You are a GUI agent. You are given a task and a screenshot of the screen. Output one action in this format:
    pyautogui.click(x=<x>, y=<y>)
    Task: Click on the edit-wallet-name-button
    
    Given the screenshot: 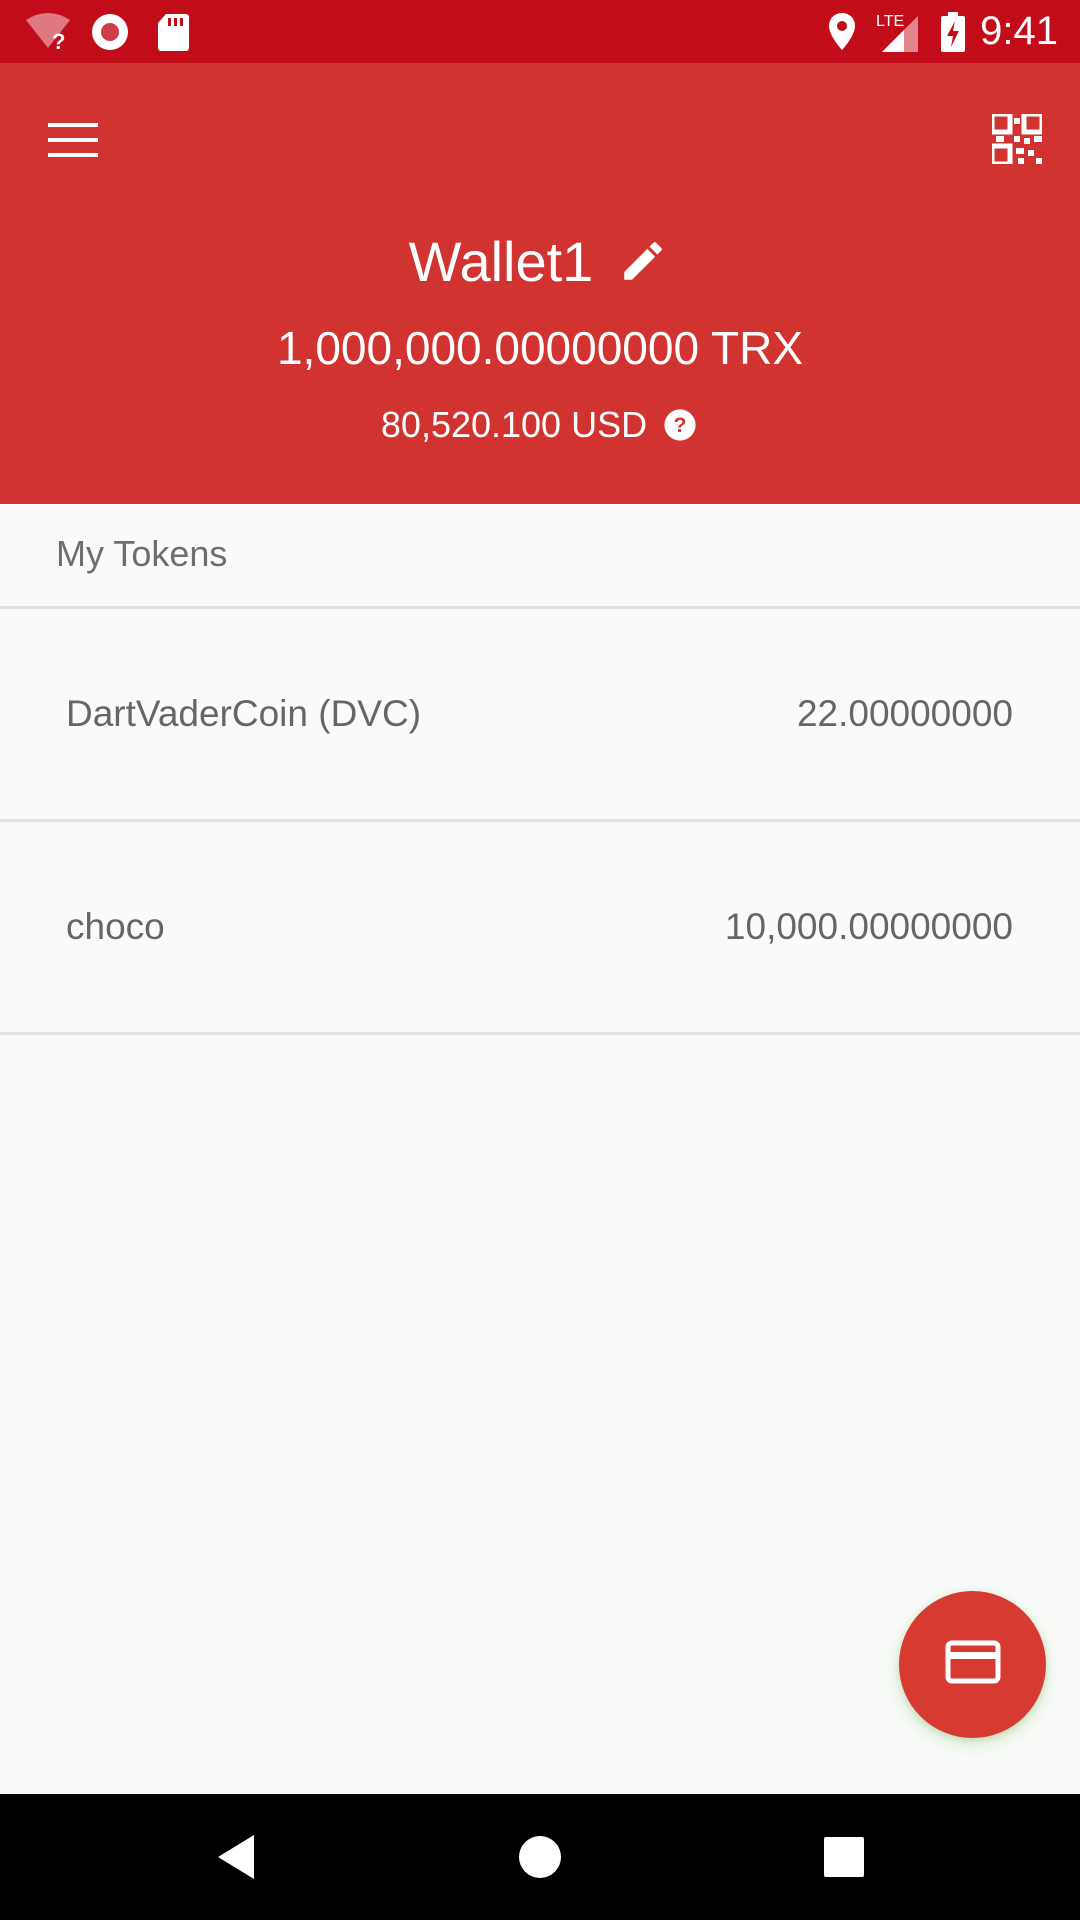 What is the action you would take?
    pyautogui.click(x=643, y=261)
    